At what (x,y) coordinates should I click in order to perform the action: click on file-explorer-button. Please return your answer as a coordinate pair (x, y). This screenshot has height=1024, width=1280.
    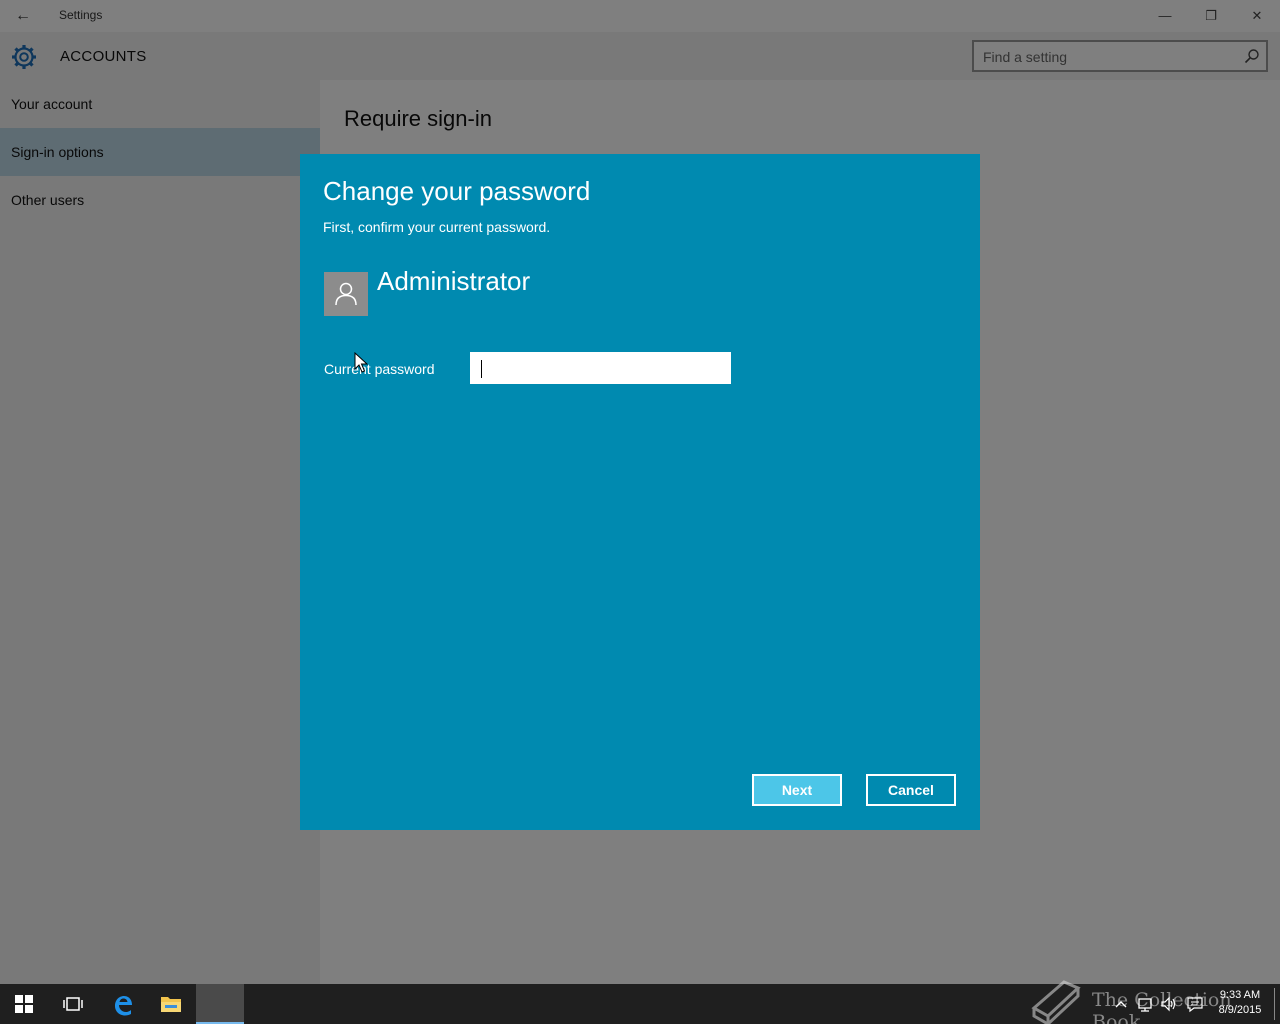
    Looking at the image, I should click on (170, 1004).